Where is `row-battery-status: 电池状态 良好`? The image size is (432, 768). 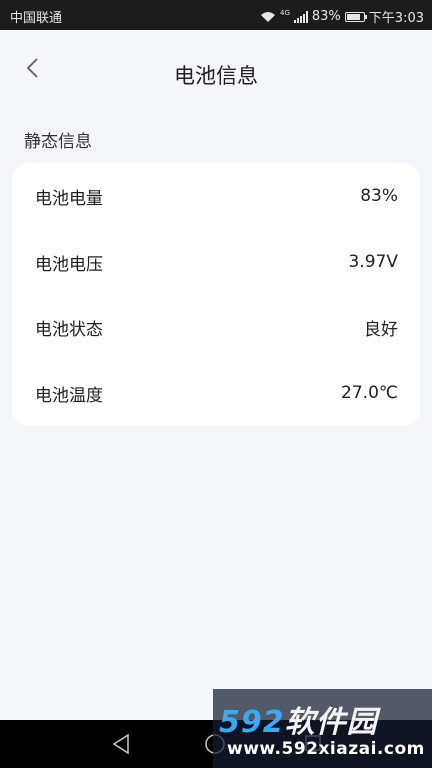
row-battery-status: 电池状态 良好 is located at coordinates (216, 327).